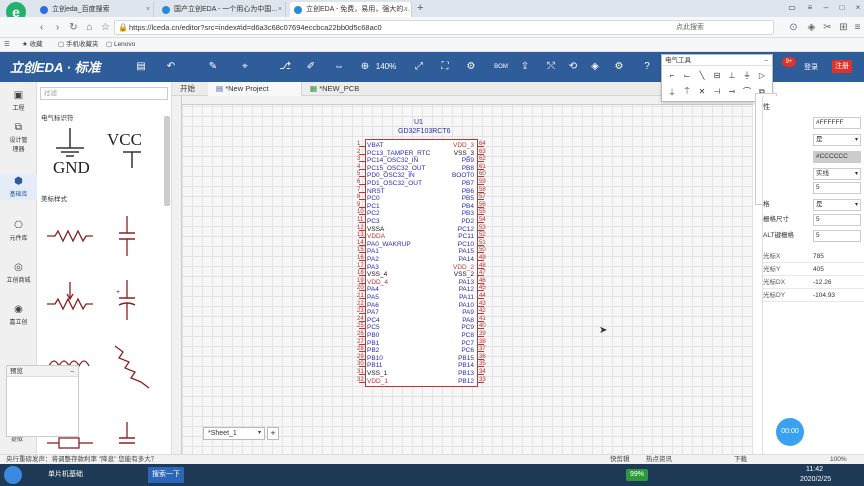  Describe the element at coordinates (420, 8) in the screenshot. I see `new-tab-icon: +` at that location.